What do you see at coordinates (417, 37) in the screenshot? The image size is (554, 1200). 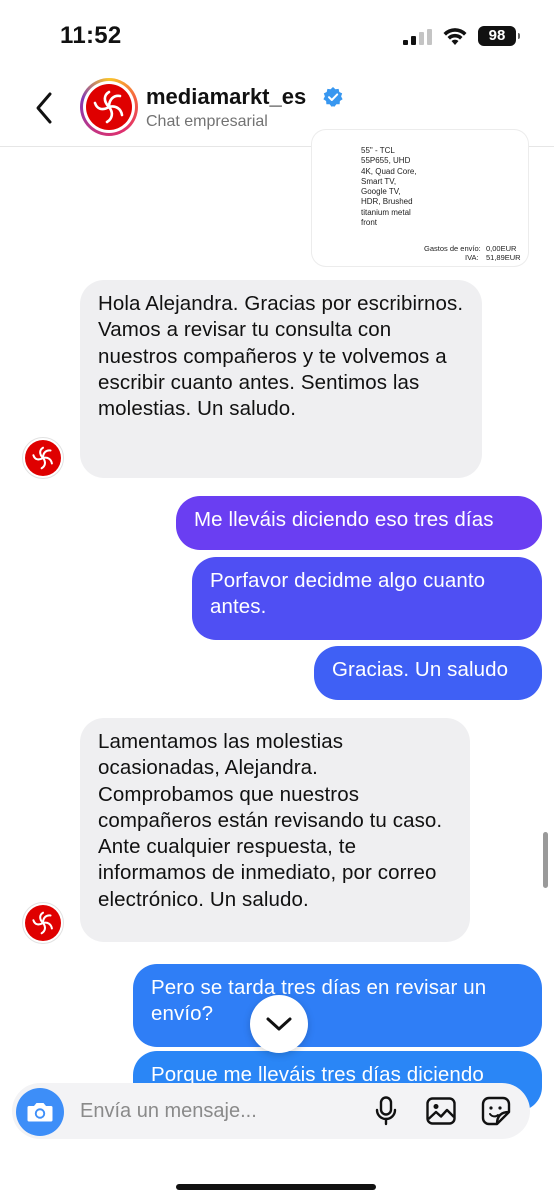 I see `cellular-signal-icon` at bounding box center [417, 37].